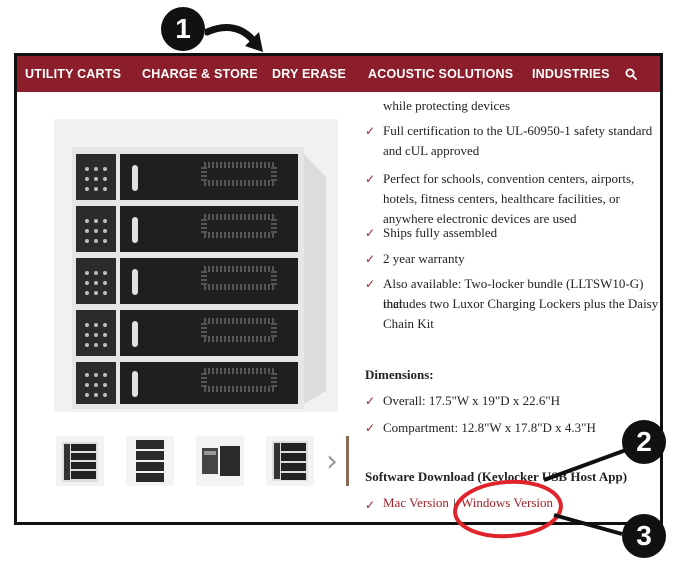 The width and height of the screenshot is (677, 565). What do you see at coordinates (489, 427) in the screenshot?
I see `dimension-compartment: Compartment: 12.8"W x 17.8"D x 4.3"H` at bounding box center [489, 427].